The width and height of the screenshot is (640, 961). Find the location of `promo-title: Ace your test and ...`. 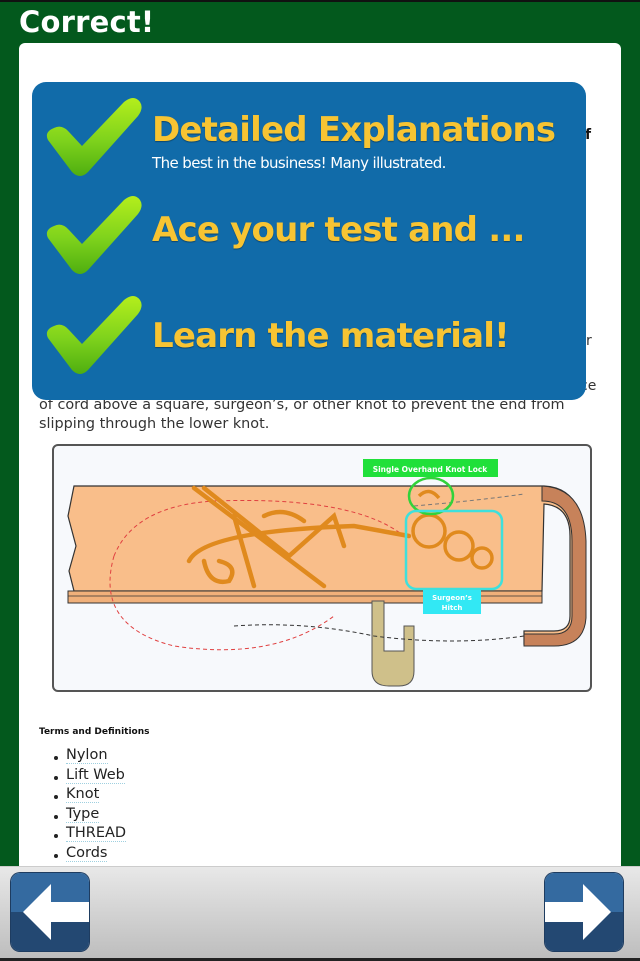

promo-title: Ace your test and ... is located at coordinates (338, 230).